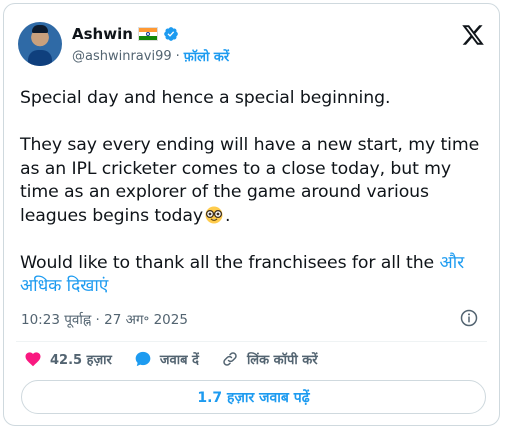 Image resolution: width=505 pixels, height=432 pixels. Describe the element at coordinates (206, 56) in the screenshot. I see `follow-button: फ़ॉलो करें` at that location.